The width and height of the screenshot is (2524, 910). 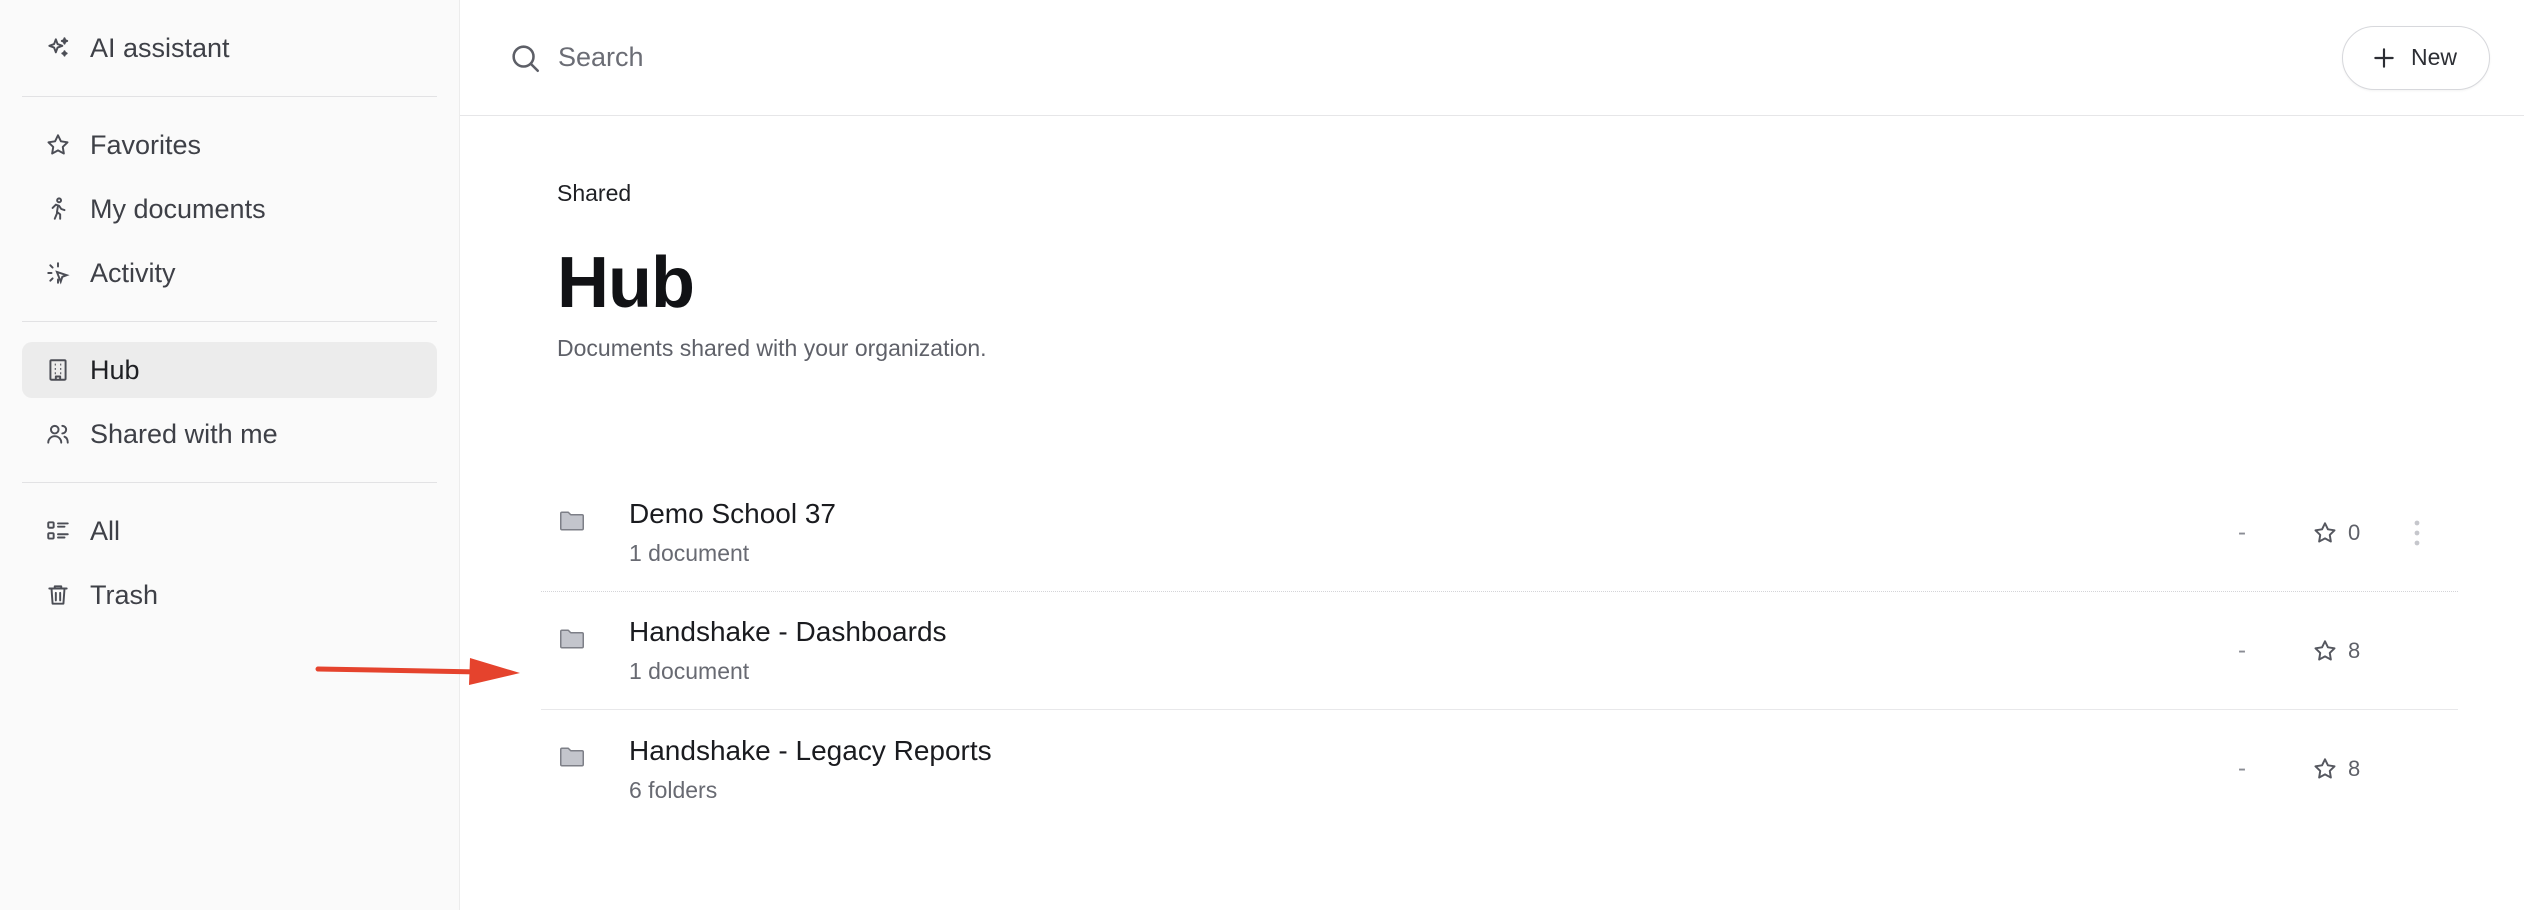 I want to click on more-options-button, so click(x=2417, y=533).